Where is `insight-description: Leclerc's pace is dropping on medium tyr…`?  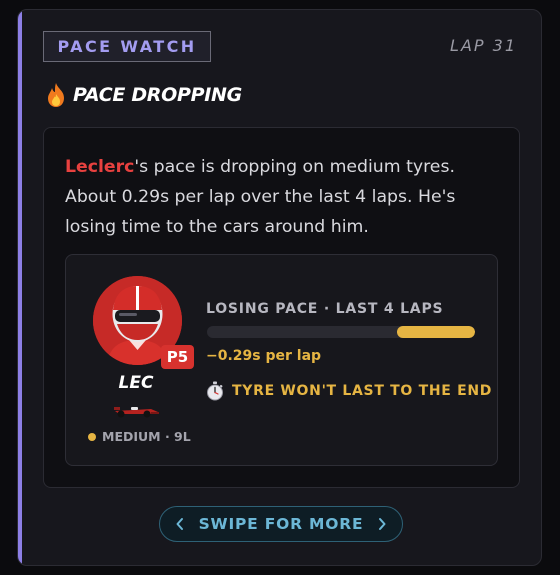 insight-description: Leclerc's pace is dropping on medium tyr… is located at coordinates (285, 197).